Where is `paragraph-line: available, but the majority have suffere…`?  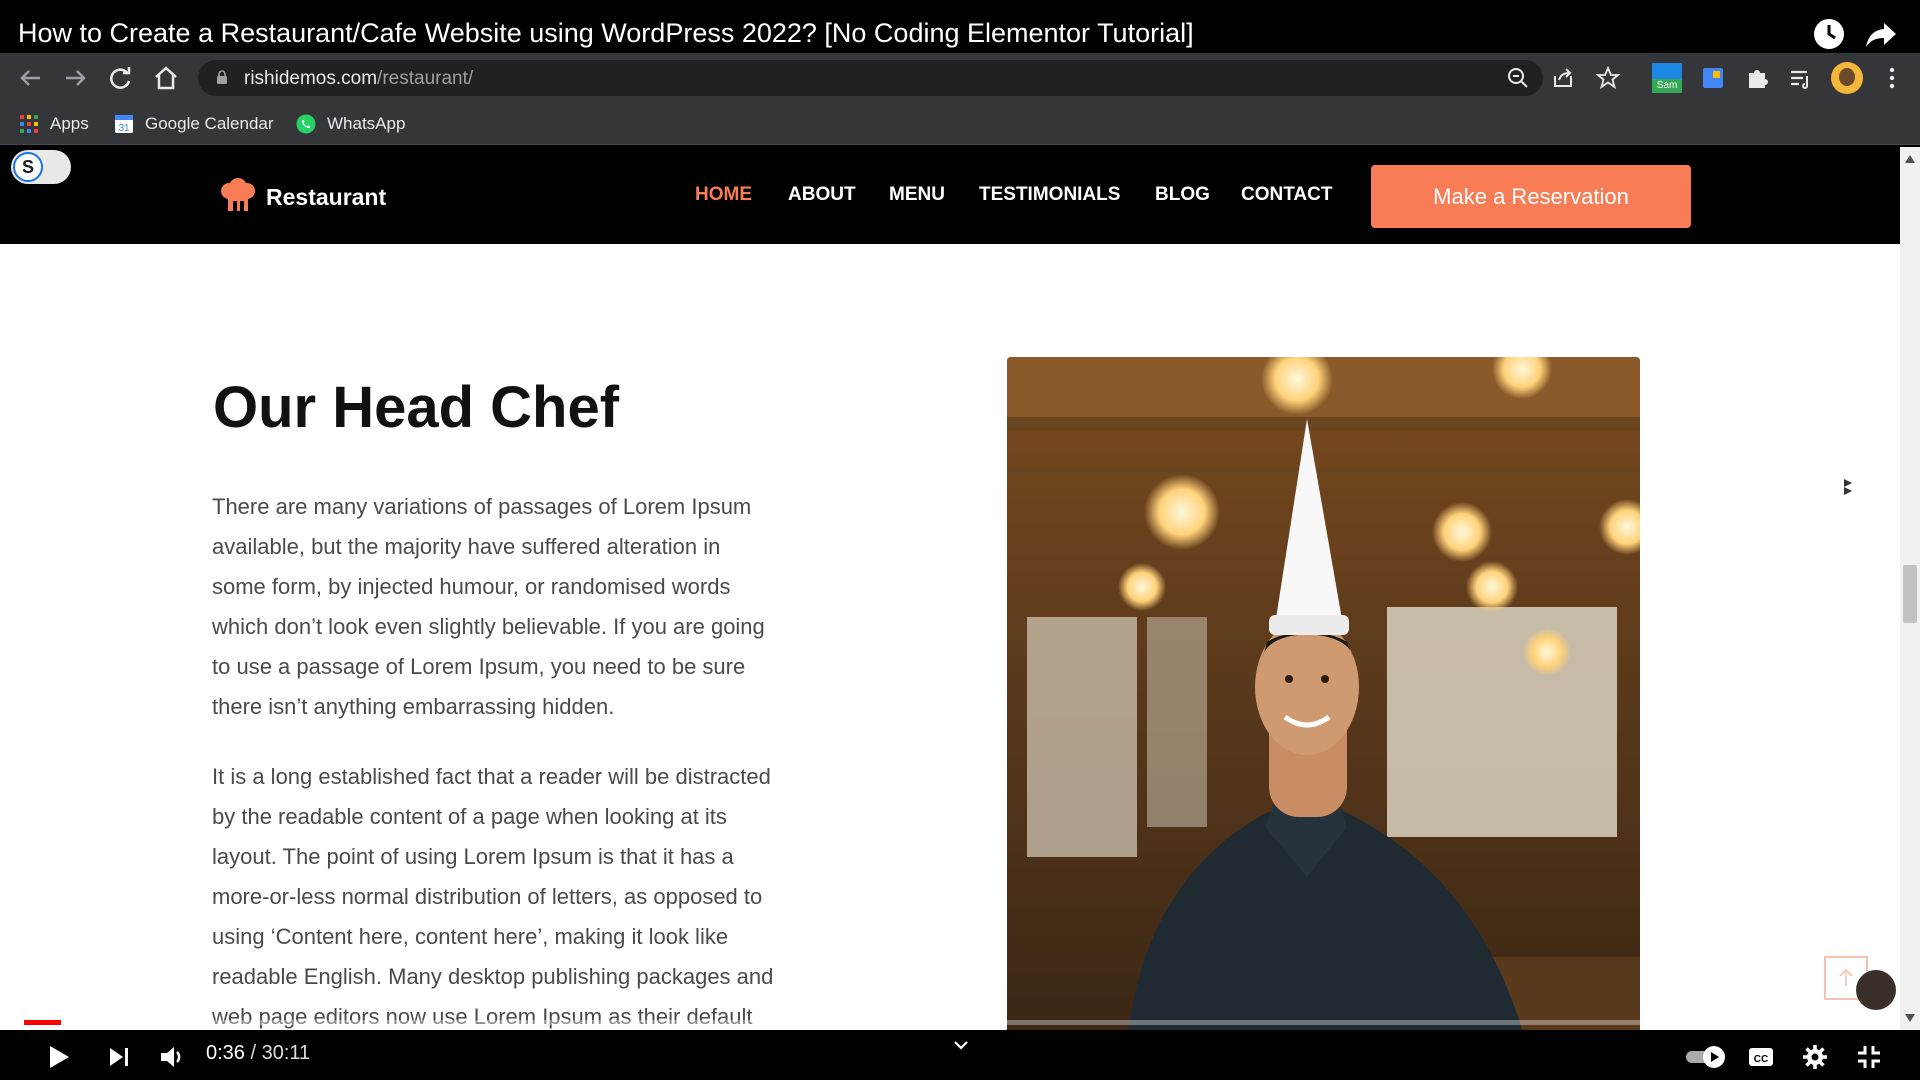 paragraph-line: available, but the majority have suffere… is located at coordinates (466, 546).